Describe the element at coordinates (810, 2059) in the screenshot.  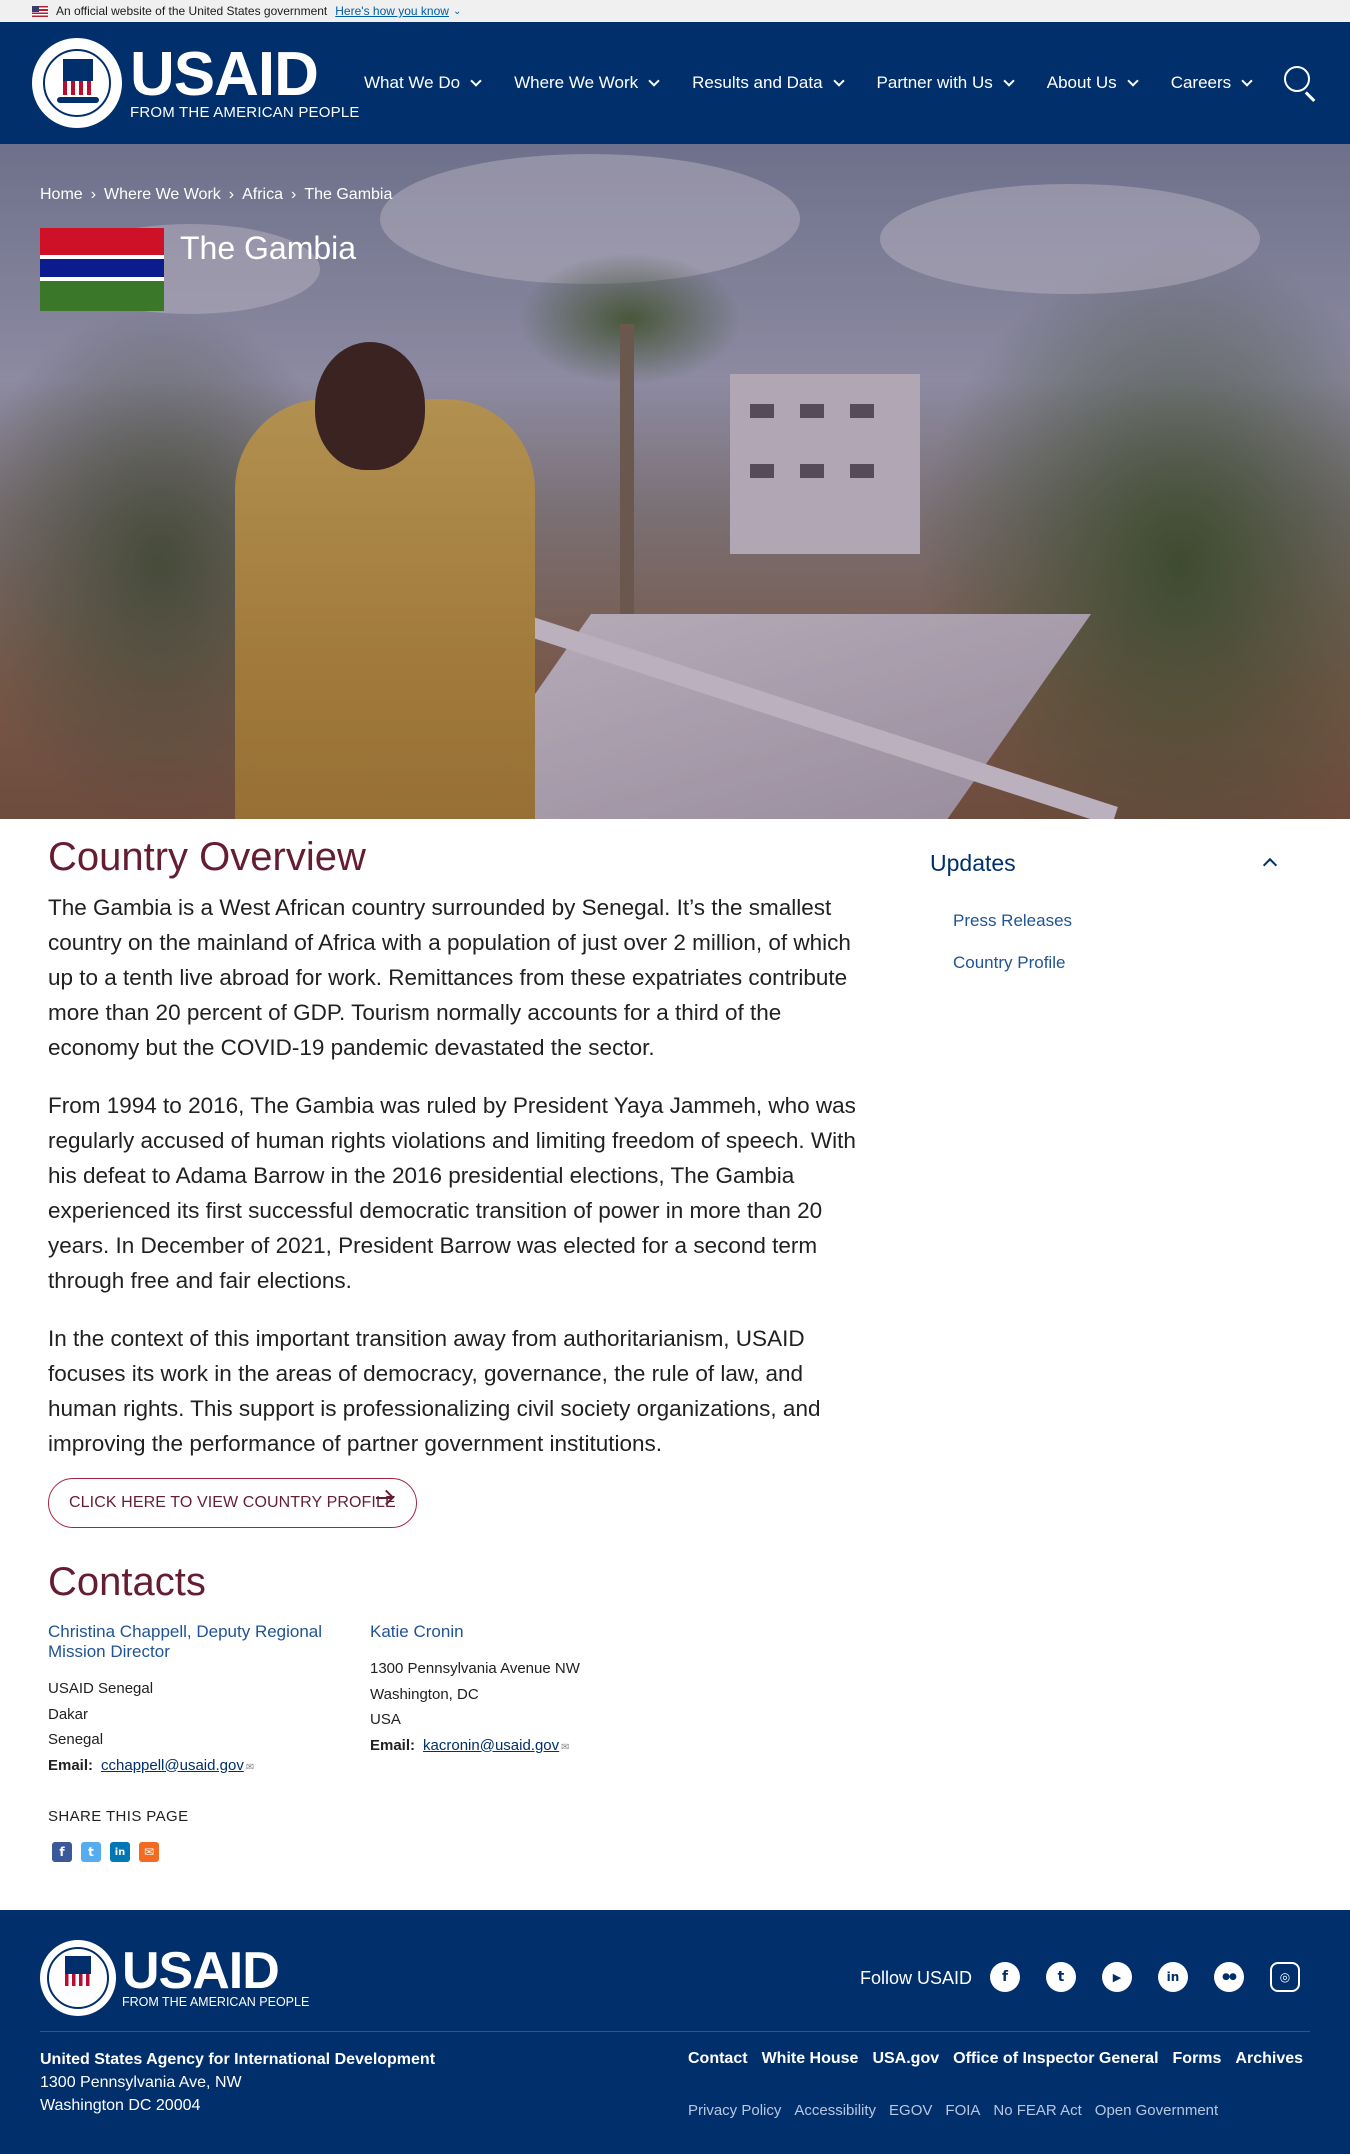
I see `footer-link-white-house: White House` at that location.